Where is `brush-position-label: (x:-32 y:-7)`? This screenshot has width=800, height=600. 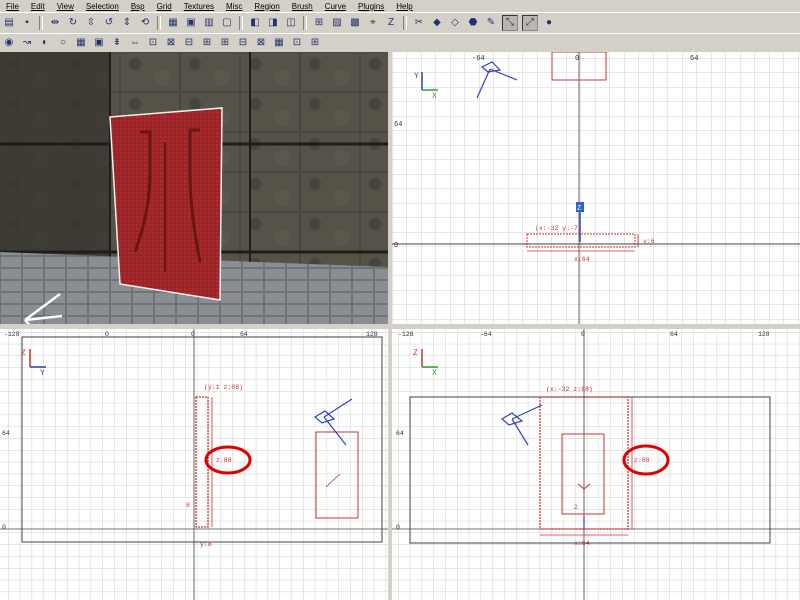 brush-position-label: (x:-32 y:-7) is located at coordinates (558, 228).